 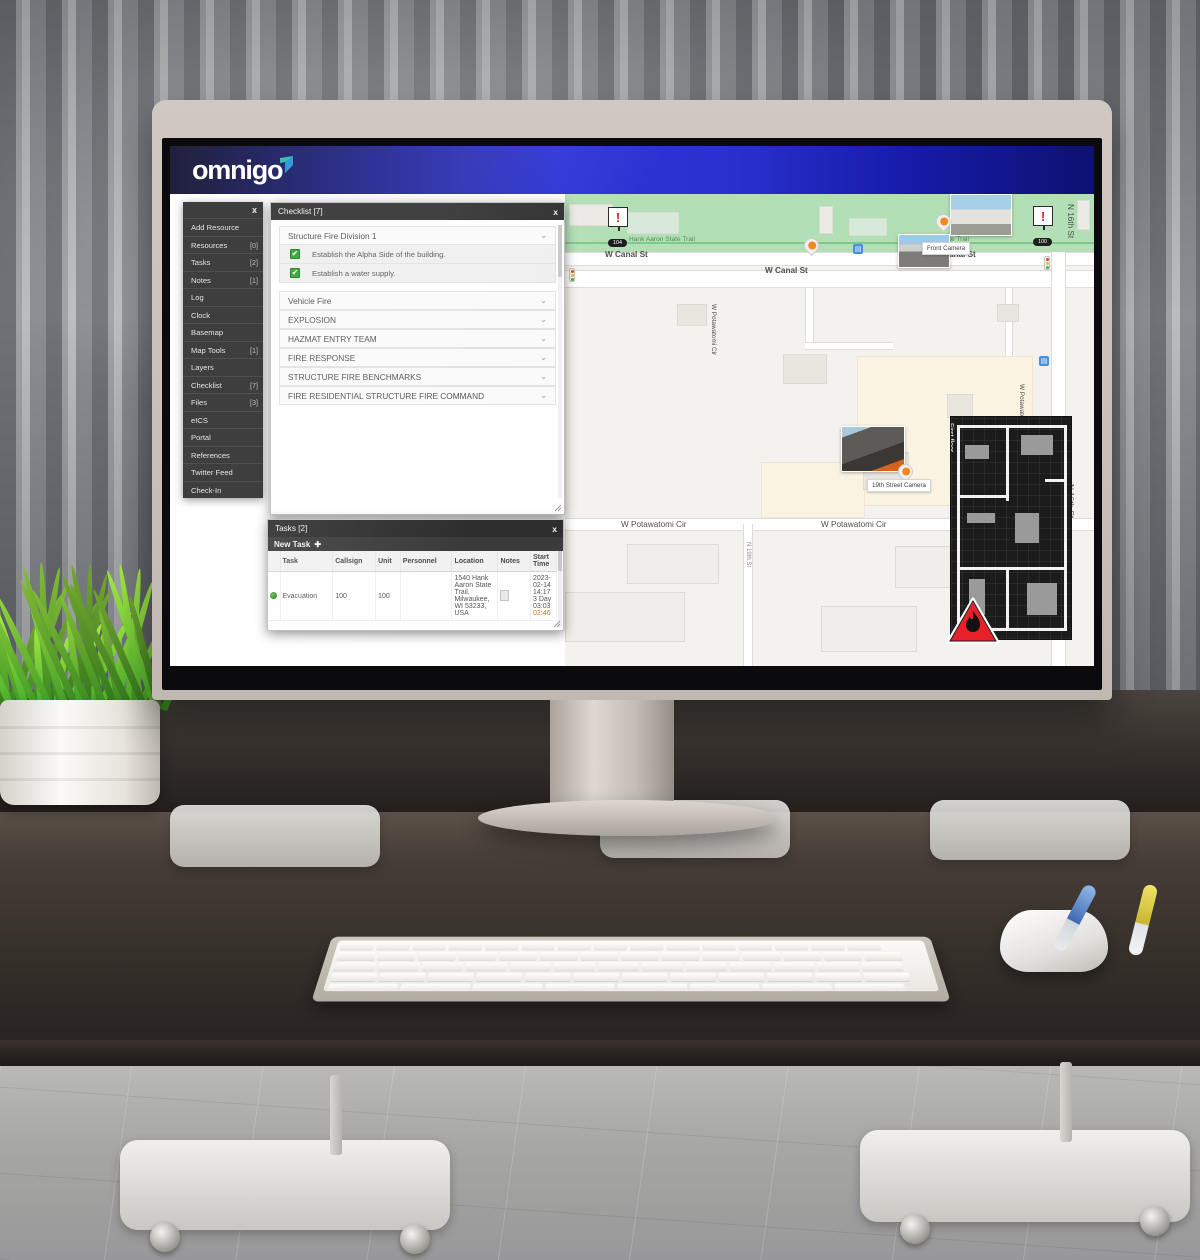 What do you see at coordinates (417, 357) in the screenshot?
I see `checklist-group-header: FIRE RESPONSE ⌄` at bounding box center [417, 357].